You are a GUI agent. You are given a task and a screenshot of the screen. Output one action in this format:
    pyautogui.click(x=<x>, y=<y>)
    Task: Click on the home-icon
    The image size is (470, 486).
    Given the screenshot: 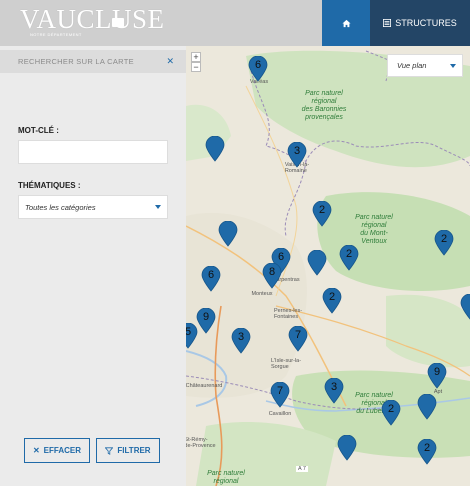 What is the action you would take?
    pyautogui.click(x=346, y=23)
    